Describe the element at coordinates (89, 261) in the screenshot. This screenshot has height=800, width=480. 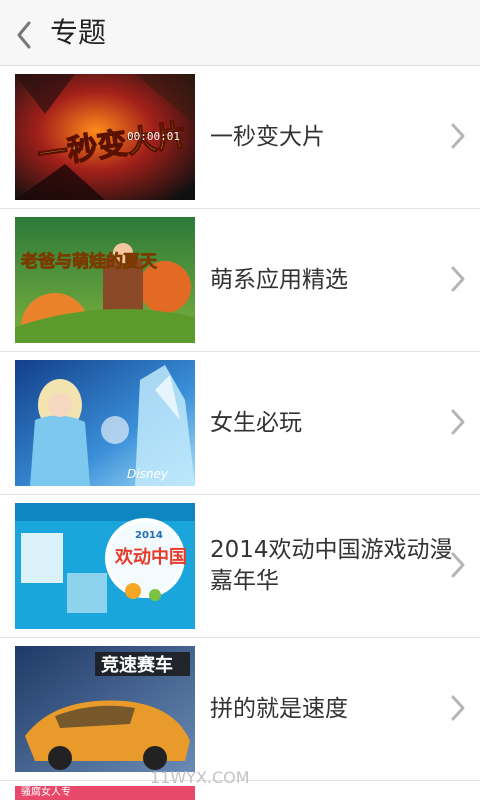
I see `thumb-caption: 老爸与萌娃的夏天` at that location.